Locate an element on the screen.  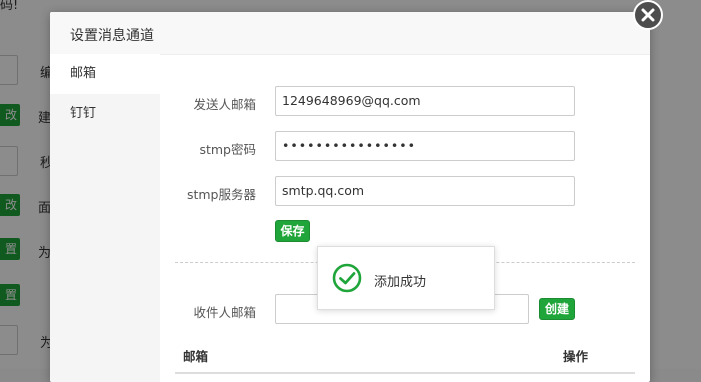
smtp-server-field: smtp.qq.com is located at coordinates (425, 191).